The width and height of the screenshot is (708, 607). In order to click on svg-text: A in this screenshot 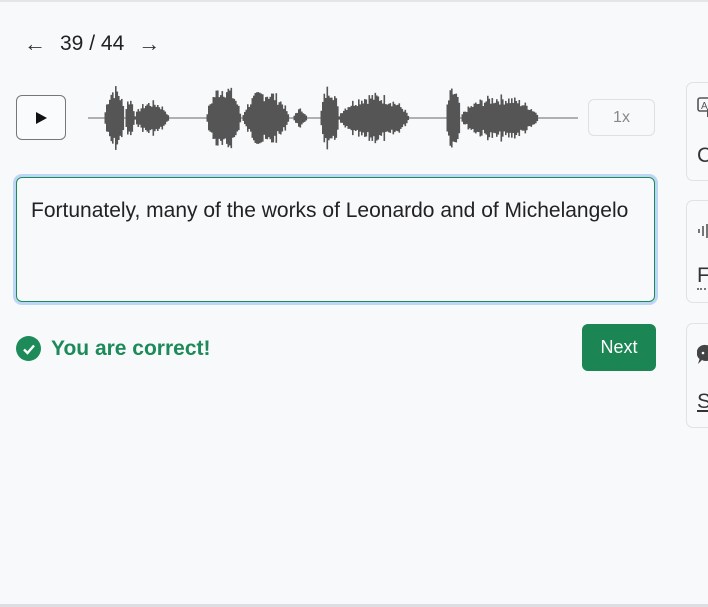, I will do `click(704, 106)`.